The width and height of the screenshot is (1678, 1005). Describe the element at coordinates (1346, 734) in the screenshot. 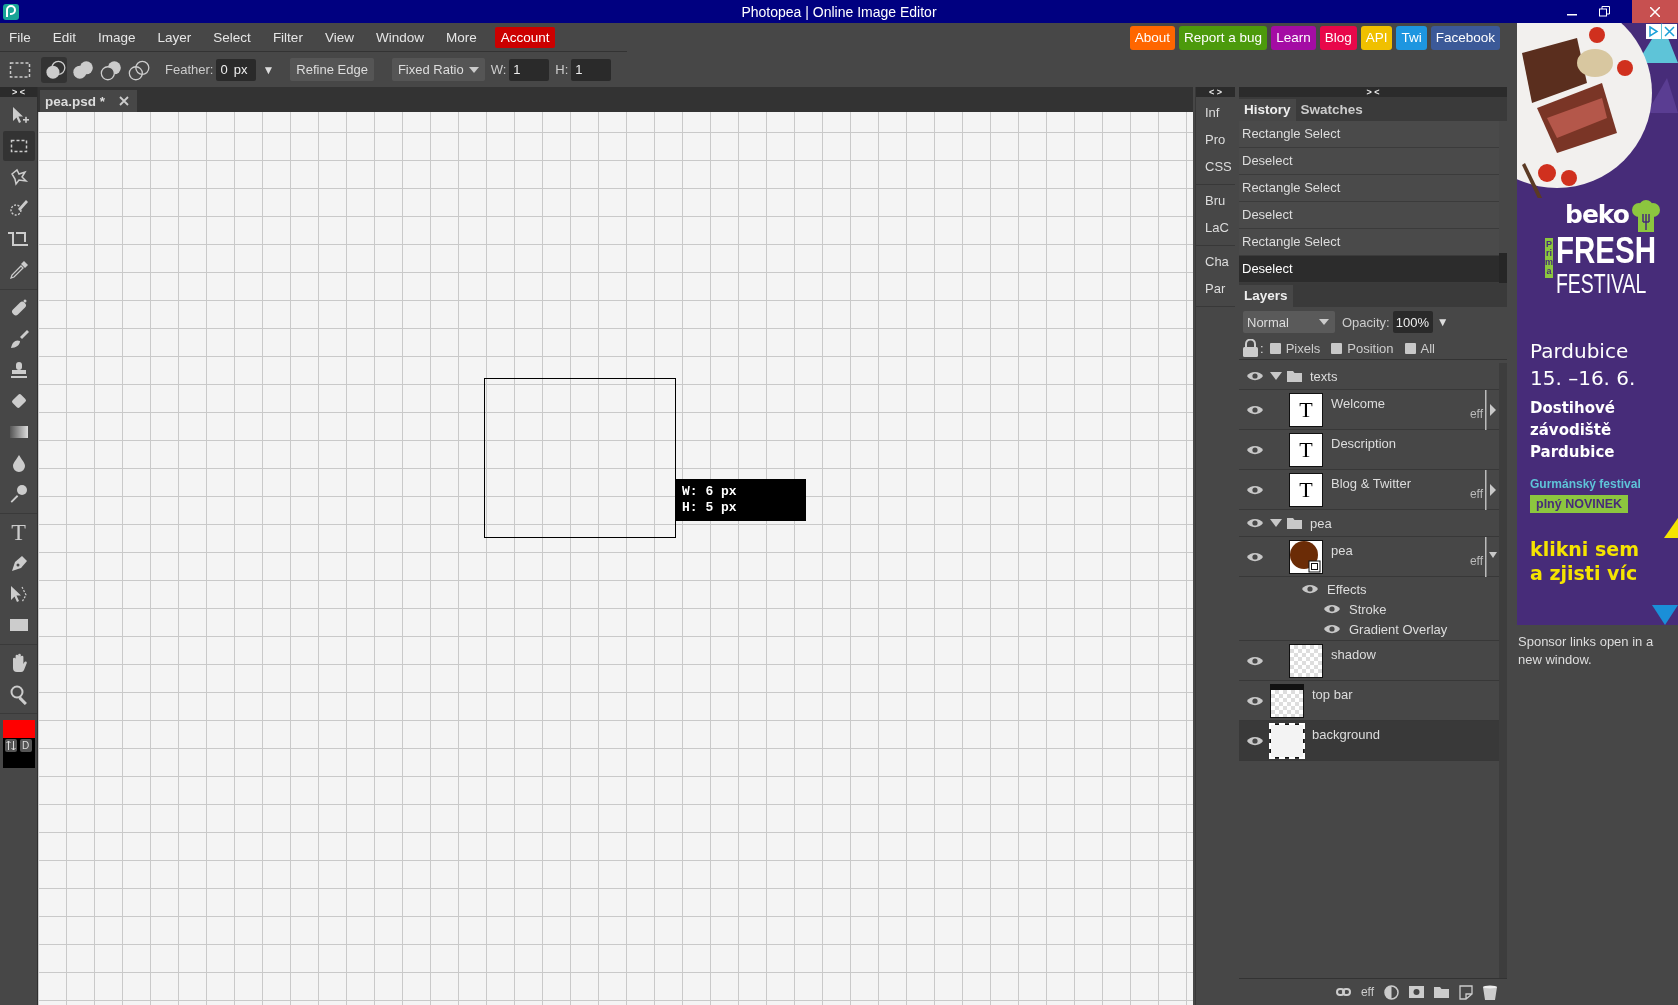

I see `layer-name: background` at that location.